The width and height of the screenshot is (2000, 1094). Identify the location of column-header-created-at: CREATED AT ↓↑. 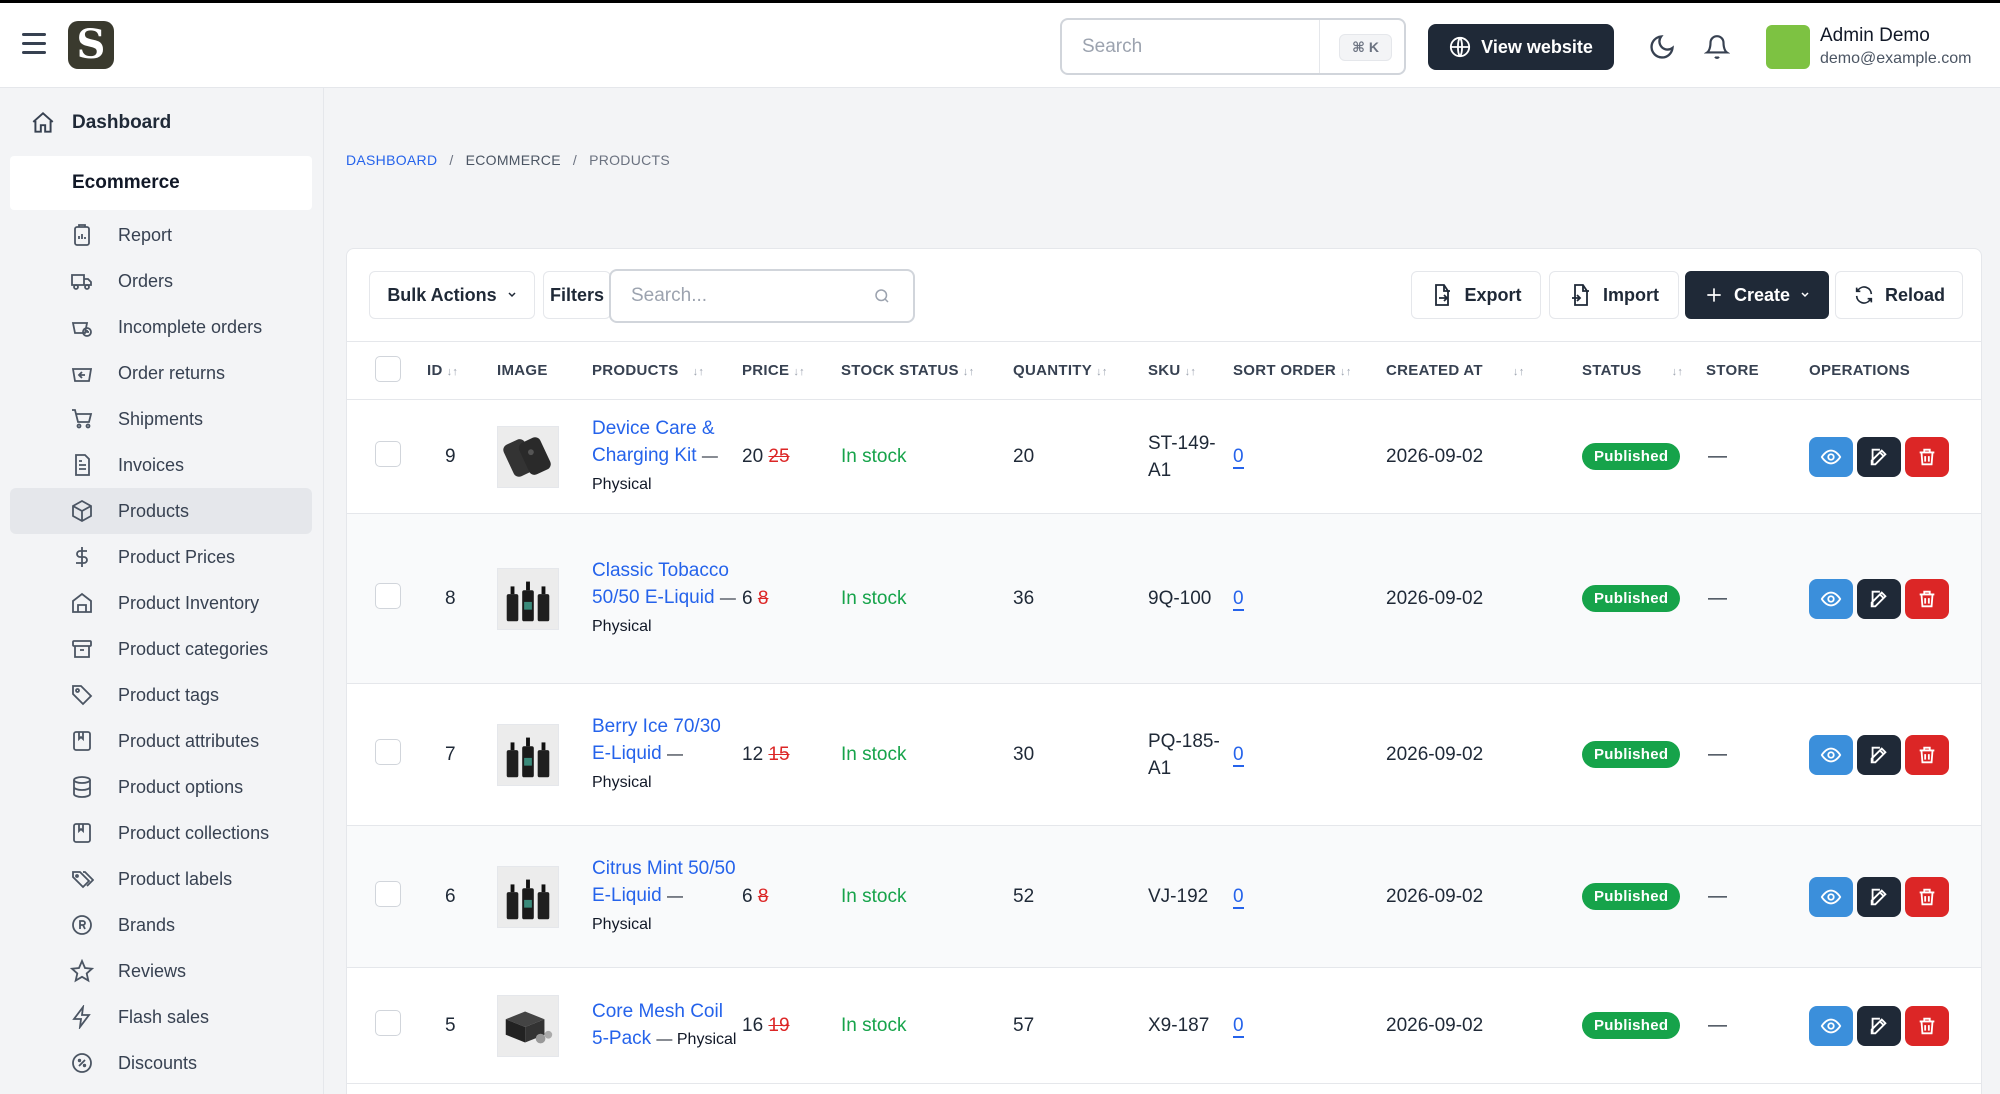
(1478, 371).